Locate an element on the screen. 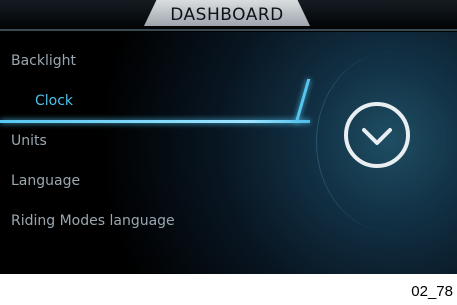  menu-item-label: Units is located at coordinates (29, 141).